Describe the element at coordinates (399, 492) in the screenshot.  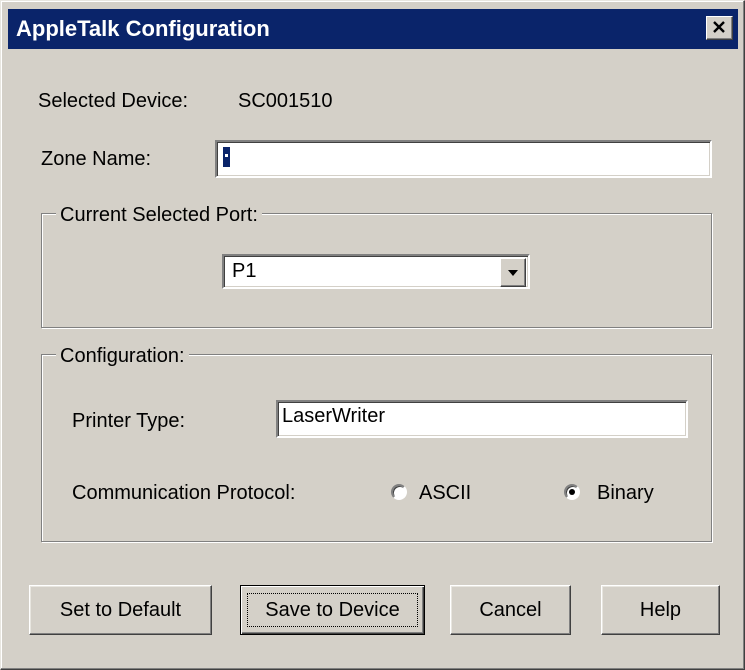
I see `radio-ascii` at that location.